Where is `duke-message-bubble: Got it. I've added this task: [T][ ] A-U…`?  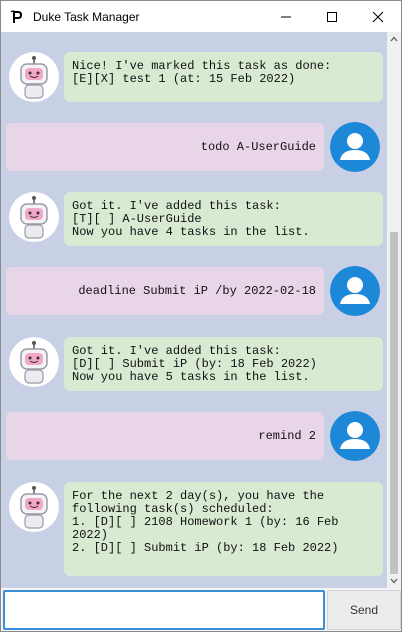
duke-message-bubble: Got it. I've added this task: [T][ ] A-U… is located at coordinates (223, 219).